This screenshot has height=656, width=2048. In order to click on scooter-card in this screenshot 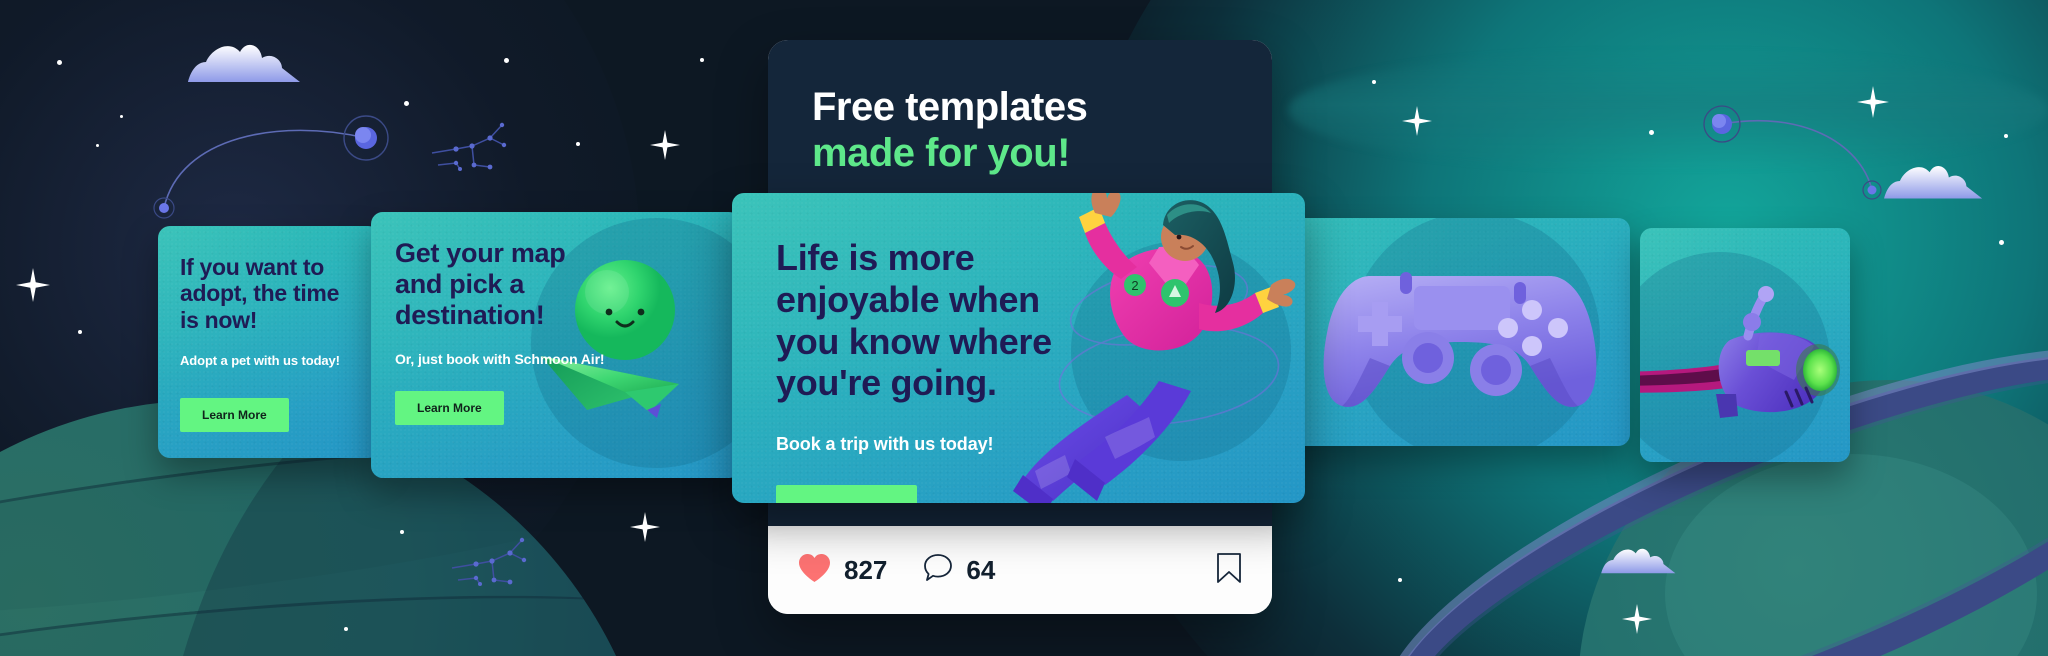, I will do `click(1745, 345)`.